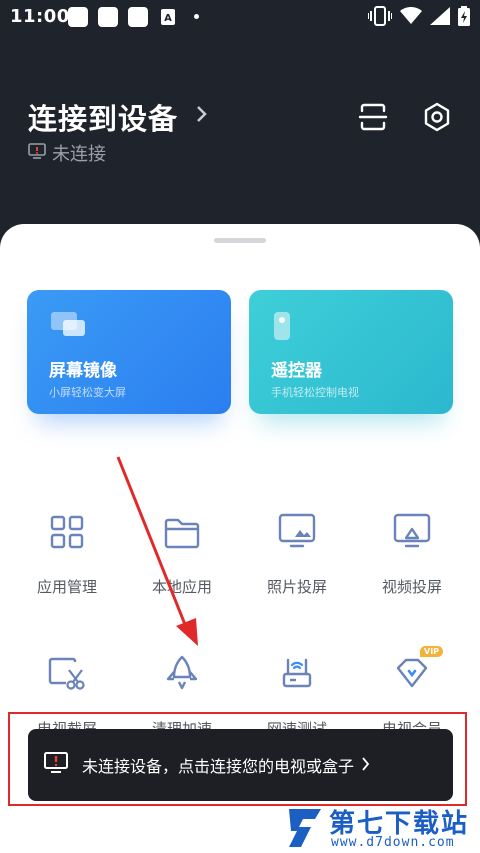 The height and width of the screenshot is (853, 480). What do you see at coordinates (393, 842) in the screenshot?
I see `watermark-url: www.d7down.com` at bounding box center [393, 842].